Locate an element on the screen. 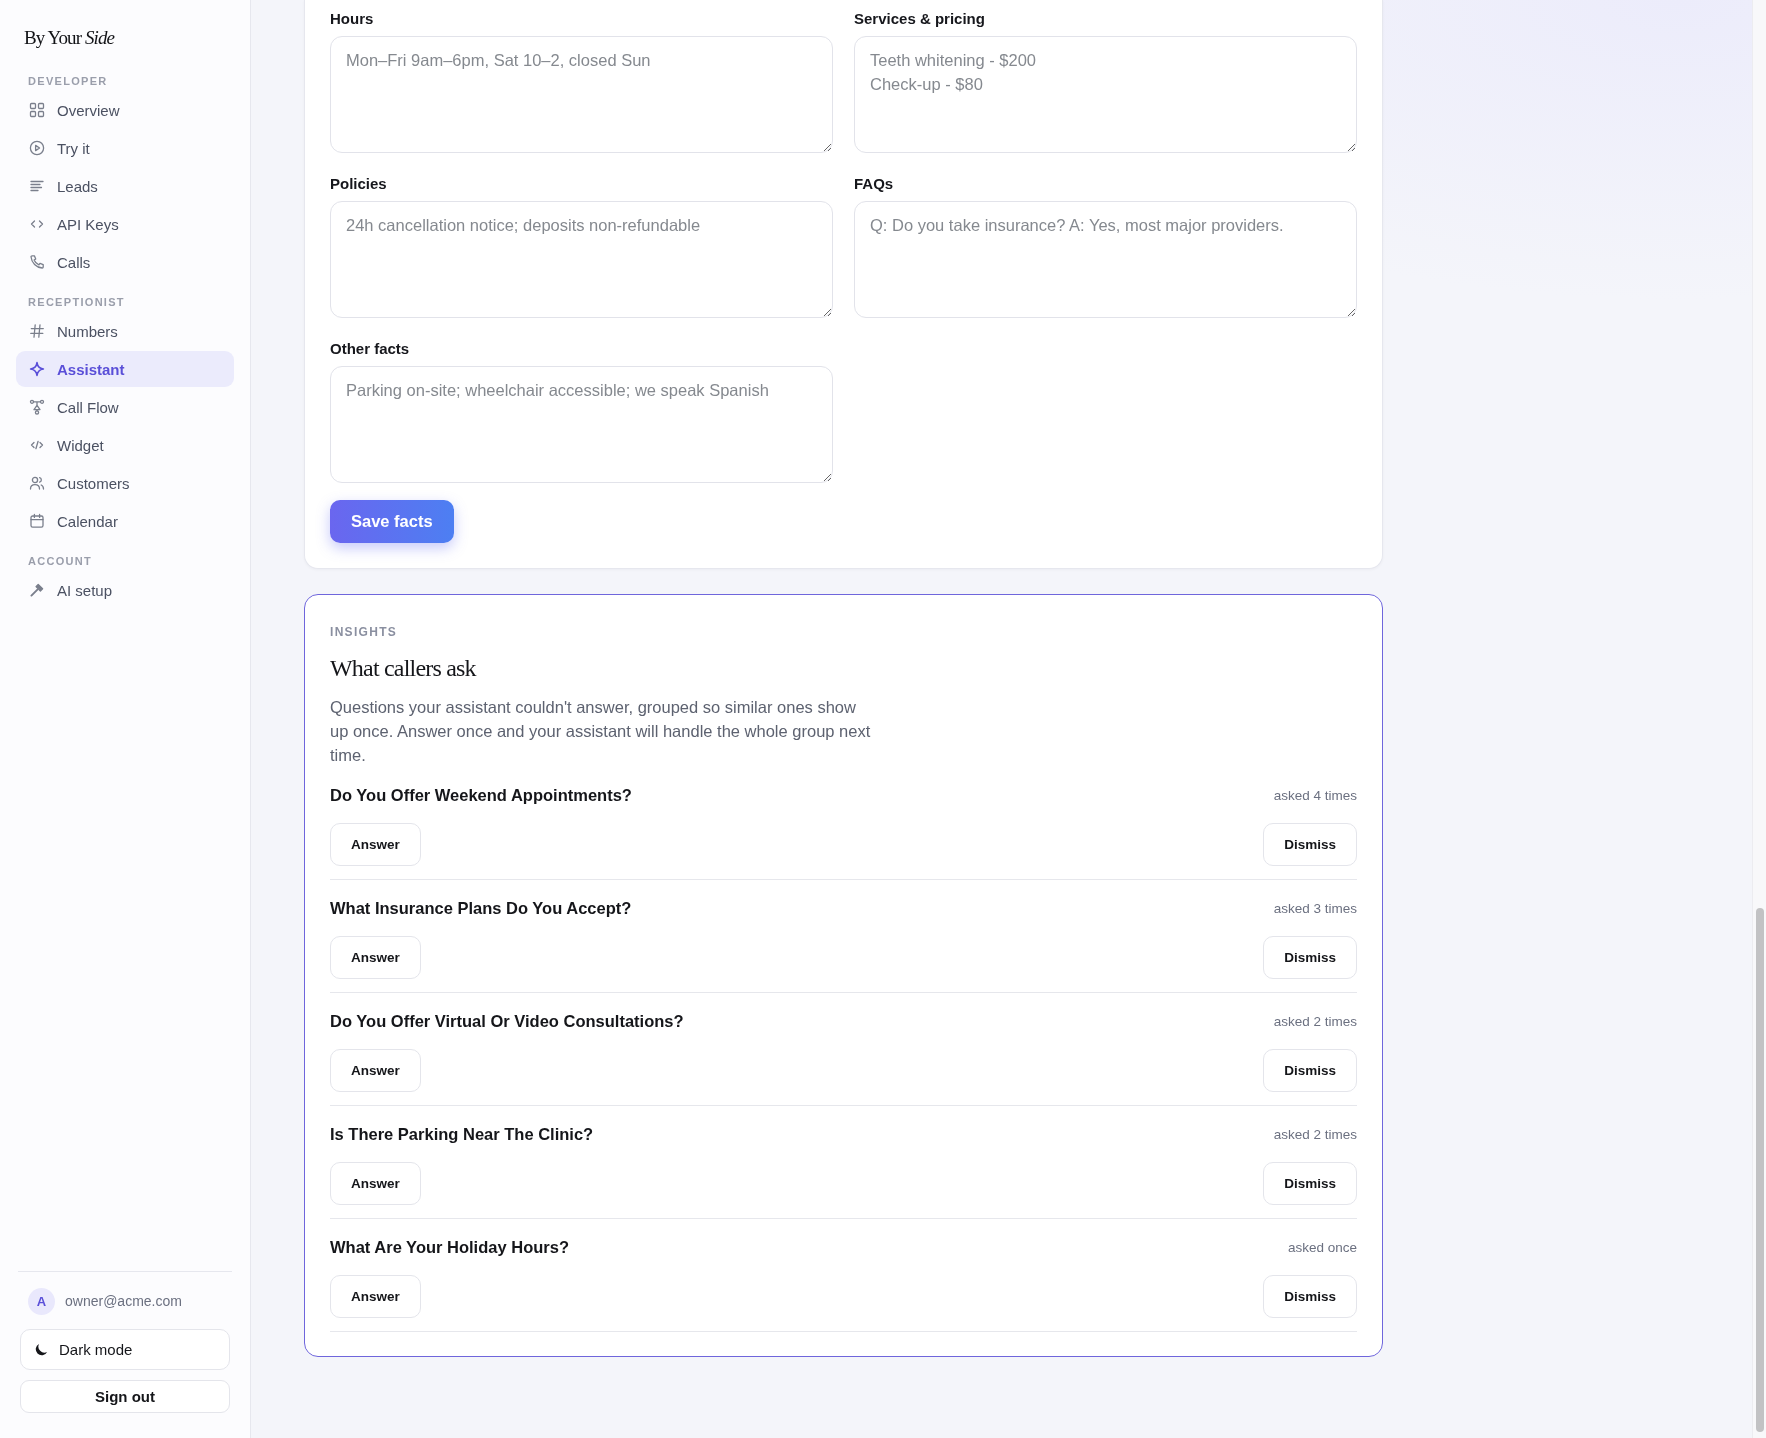  flow-diagram-icon is located at coordinates (37, 407).